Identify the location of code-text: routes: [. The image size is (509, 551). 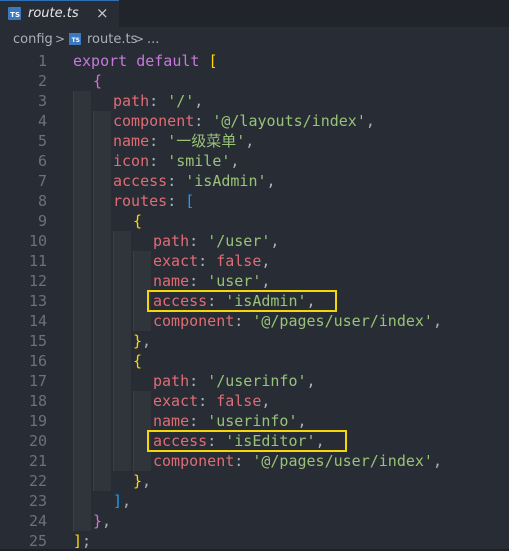
(154, 201).